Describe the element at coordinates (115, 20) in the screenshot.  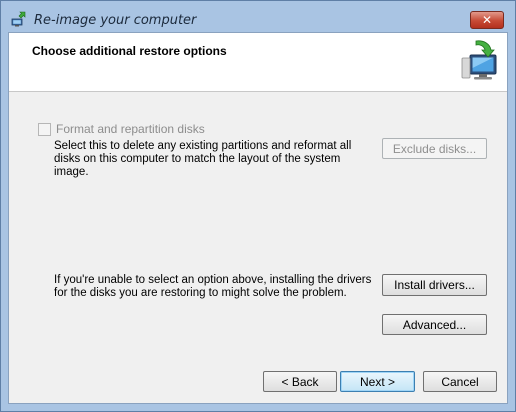
I see `window-title: Re-image your computer` at that location.